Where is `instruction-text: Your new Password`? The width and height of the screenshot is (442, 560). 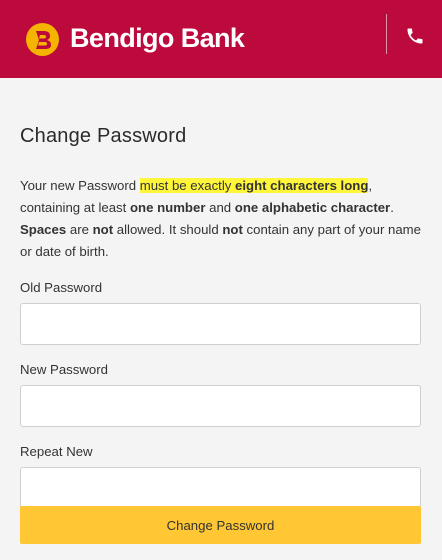
instruction-text: Your new Password is located at coordinates (80, 185).